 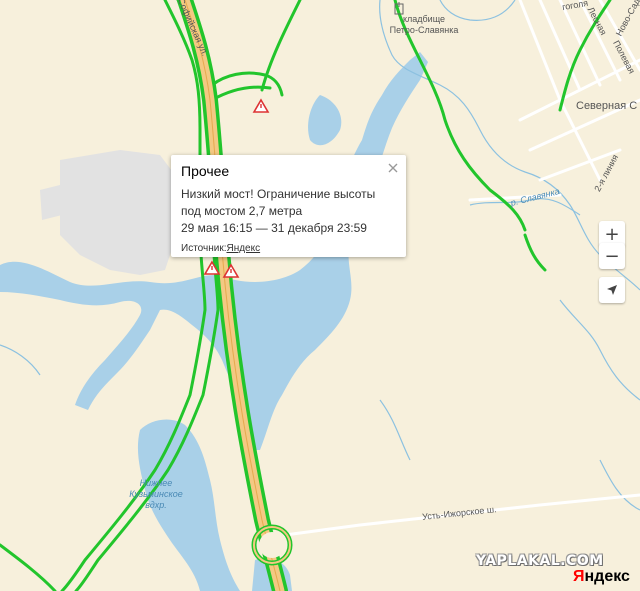 What do you see at coordinates (424, 24) in the screenshot?
I see `cemetery-label: кладбище Петро-Славянка` at bounding box center [424, 24].